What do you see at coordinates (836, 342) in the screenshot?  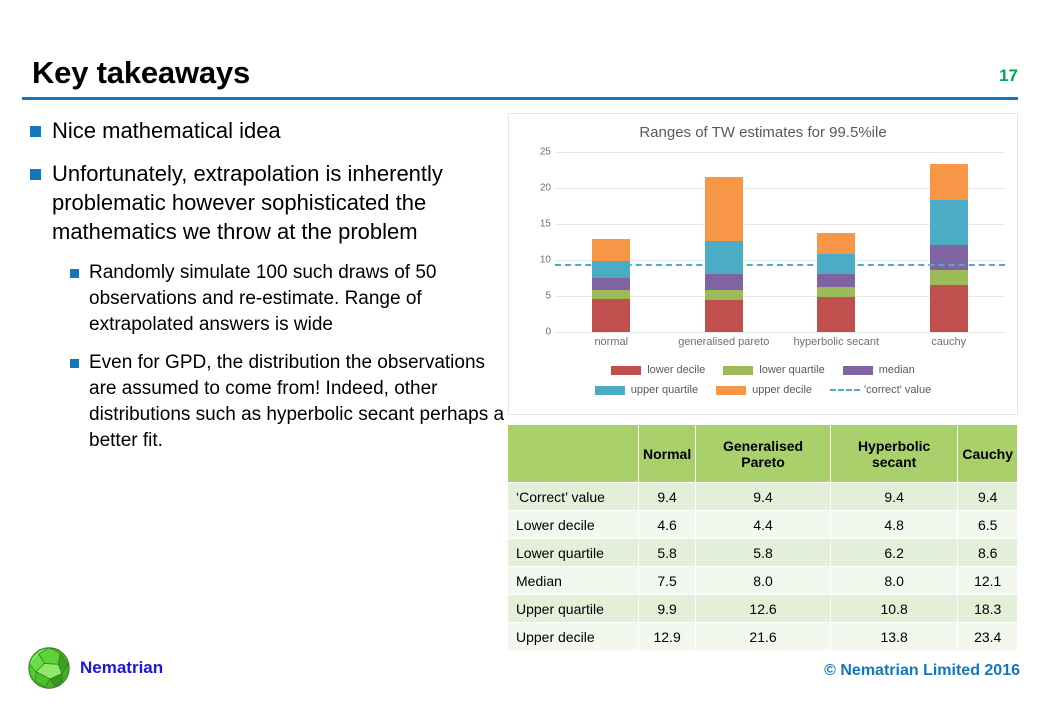 I see `x-axis-label: hyperbolic secant` at bounding box center [836, 342].